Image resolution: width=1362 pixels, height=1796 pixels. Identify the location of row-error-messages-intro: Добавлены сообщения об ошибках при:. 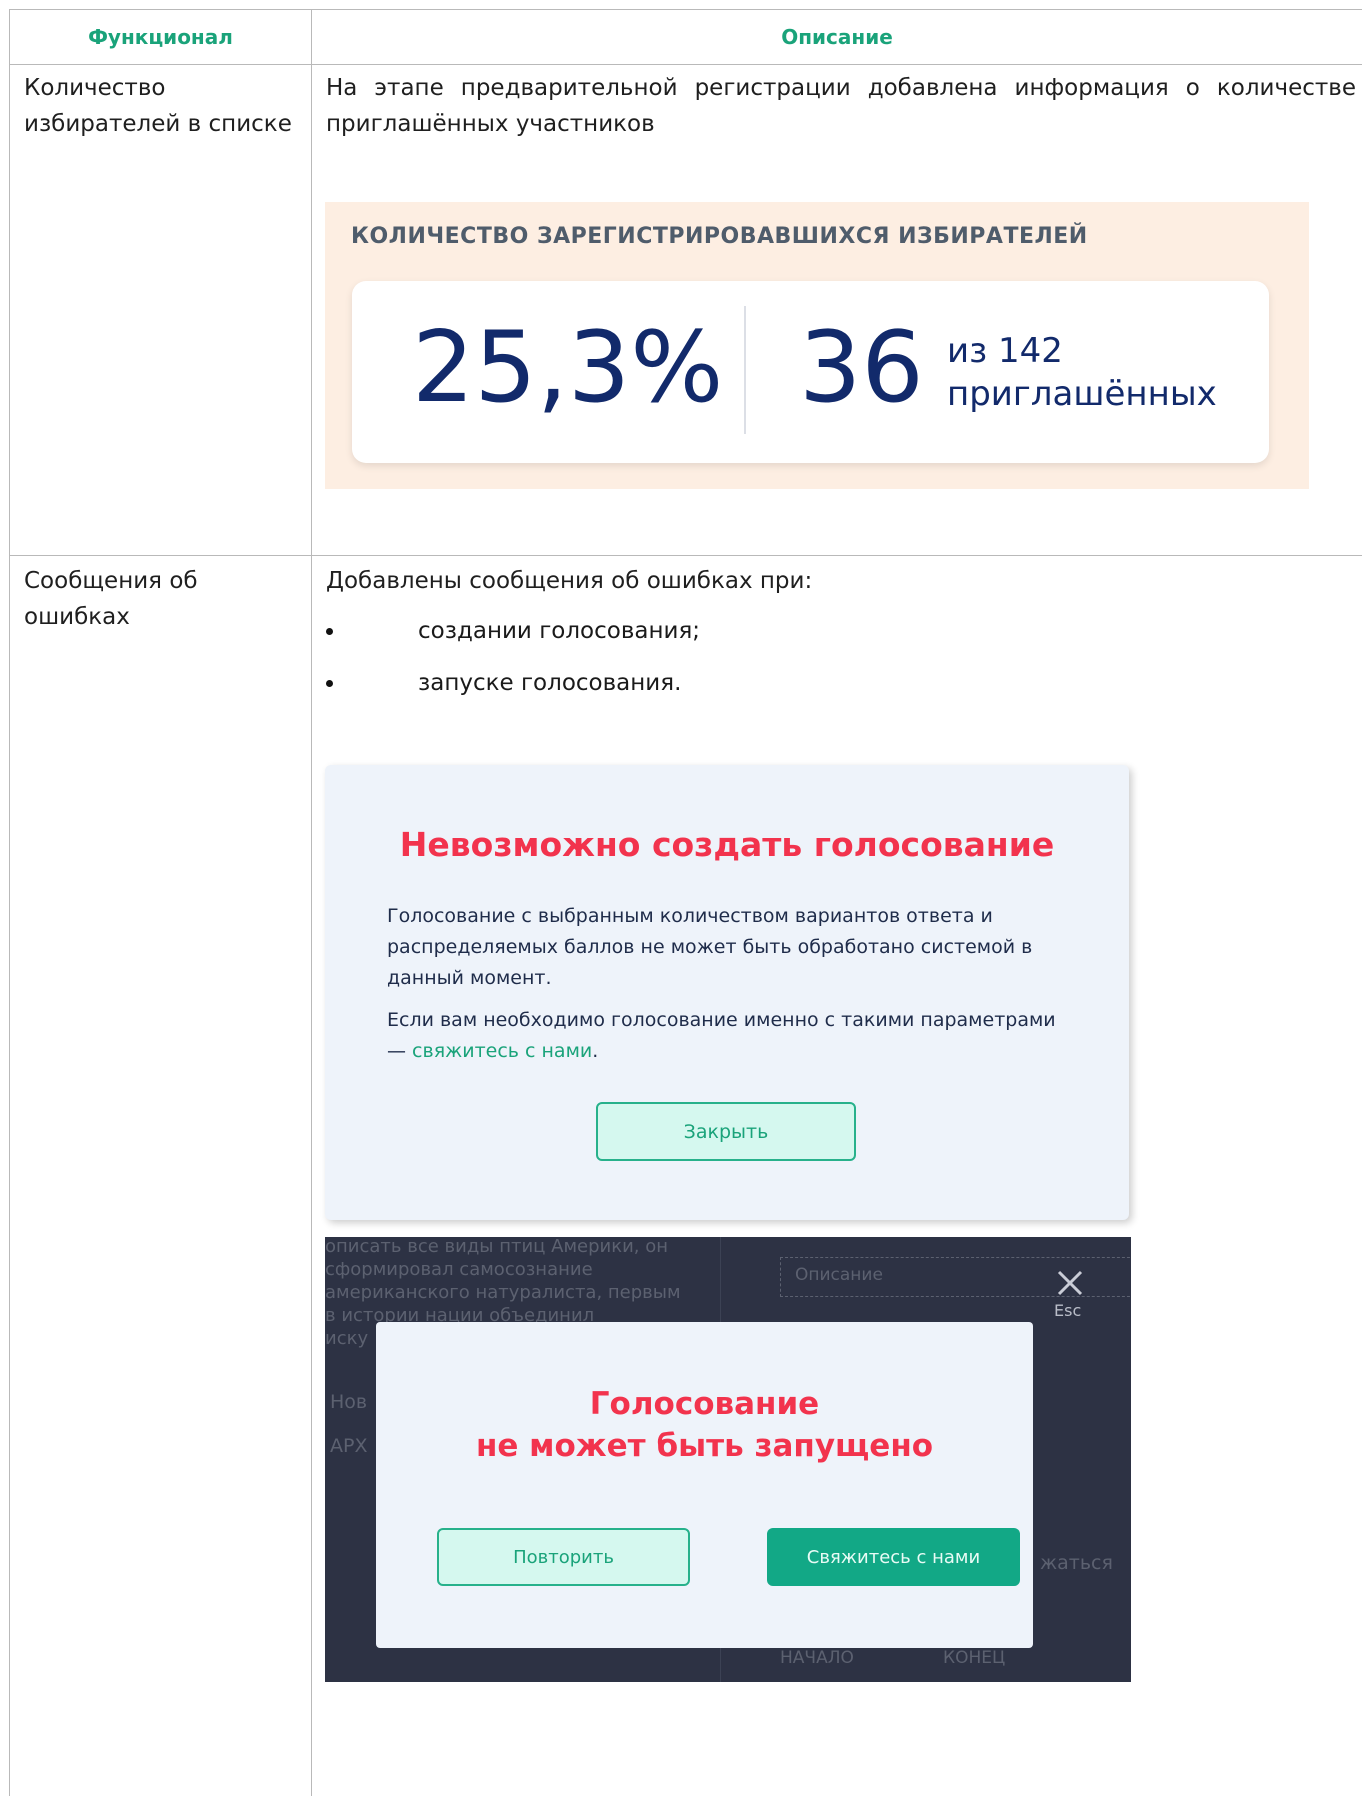
(569, 581).